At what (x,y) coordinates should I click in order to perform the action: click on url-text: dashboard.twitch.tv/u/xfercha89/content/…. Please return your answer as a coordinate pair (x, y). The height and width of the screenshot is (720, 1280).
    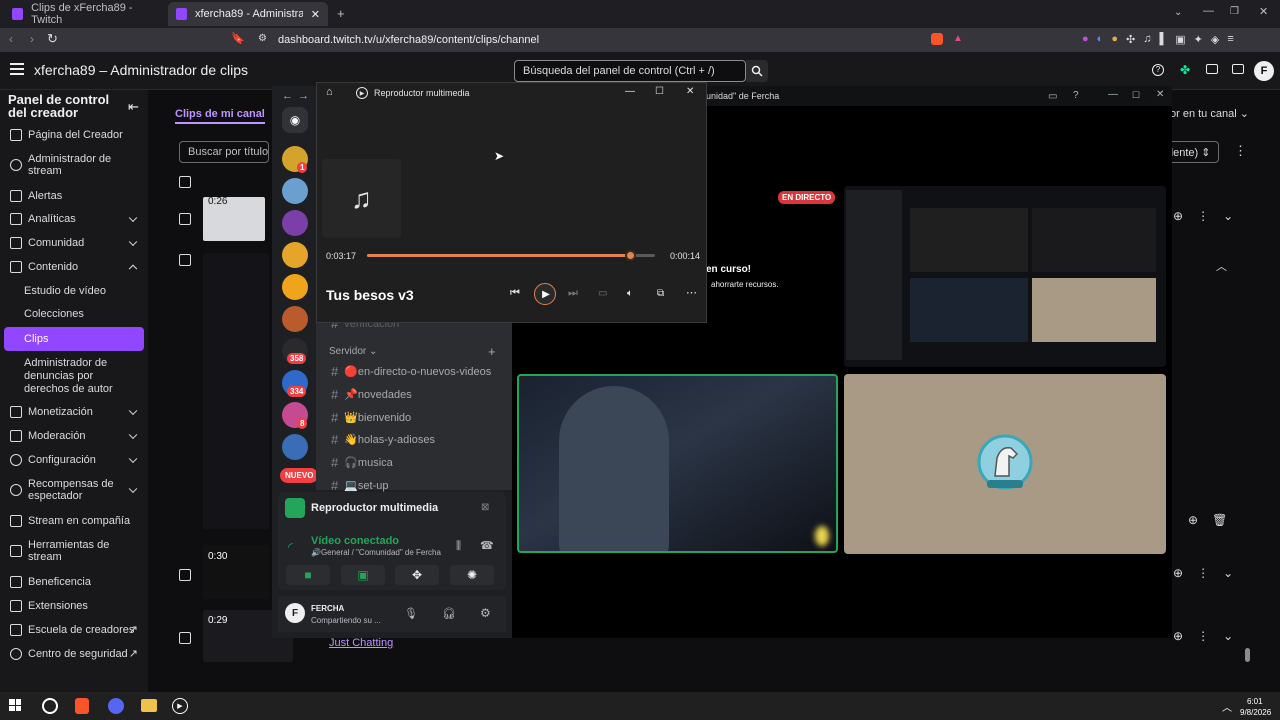
    Looking at the image, I should click on (408, 40).